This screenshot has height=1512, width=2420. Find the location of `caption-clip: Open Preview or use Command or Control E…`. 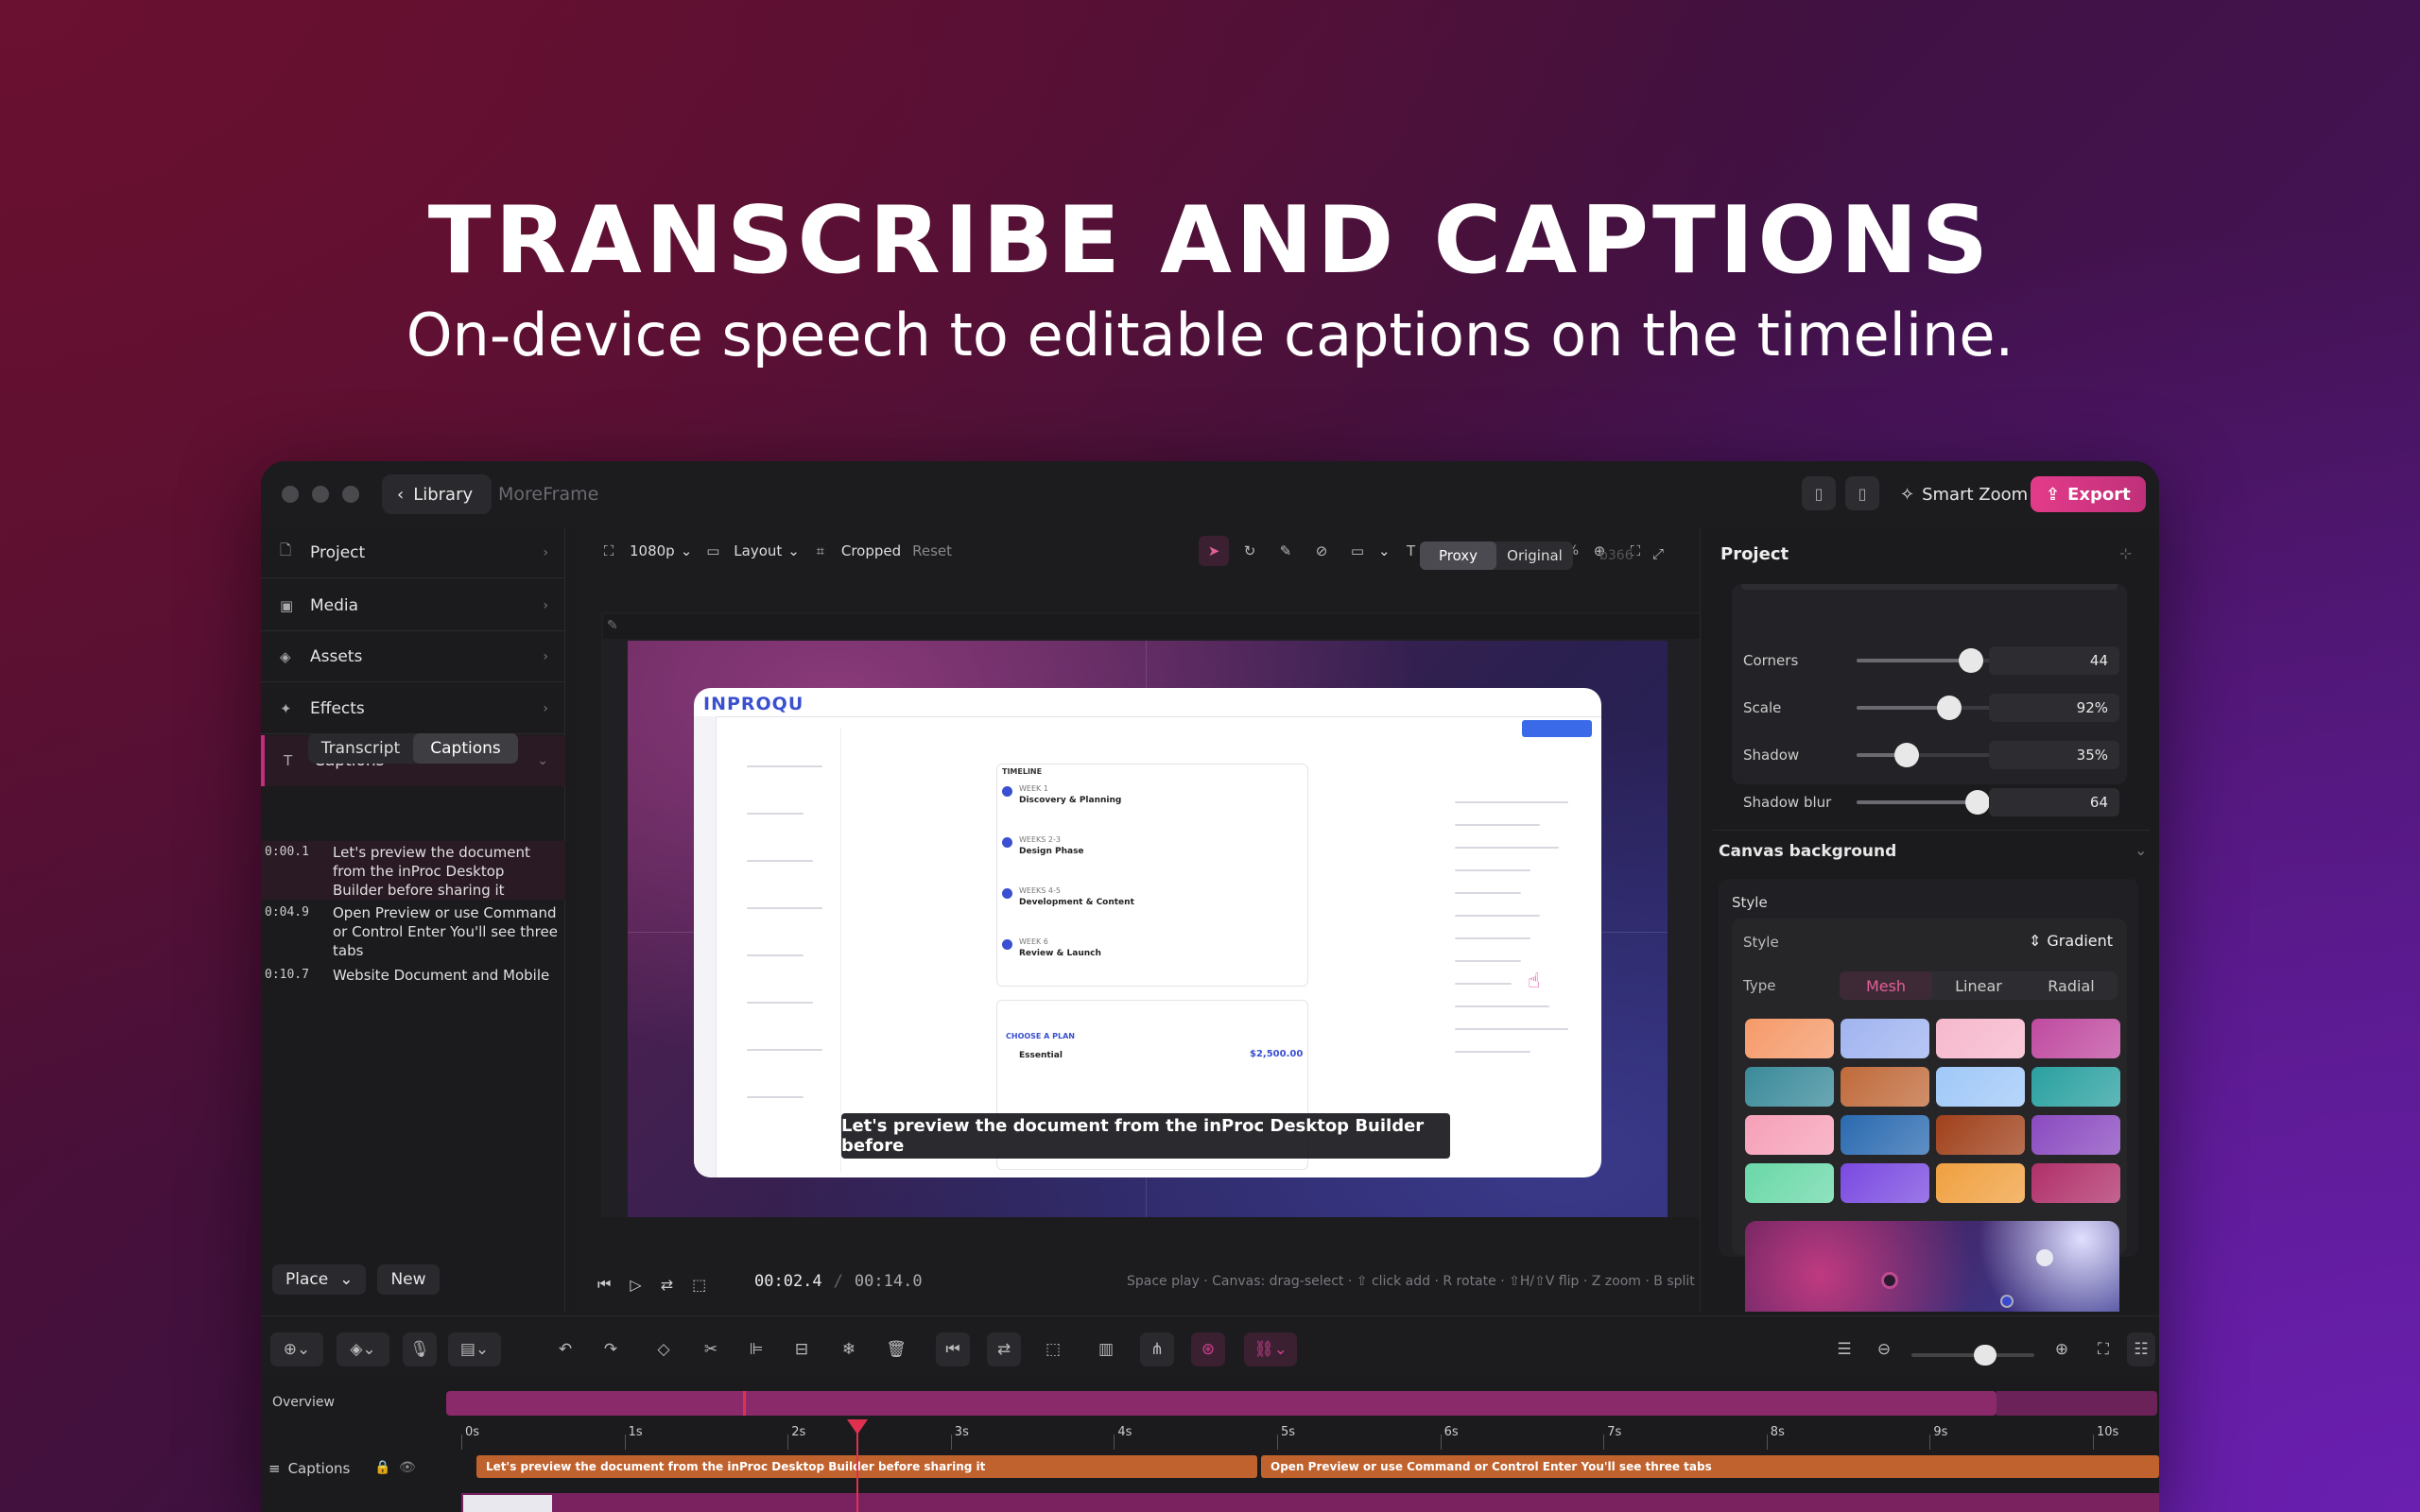

caption-clip: Open Preview or use Command or Control E… is located at coordinates (1710, 1466).